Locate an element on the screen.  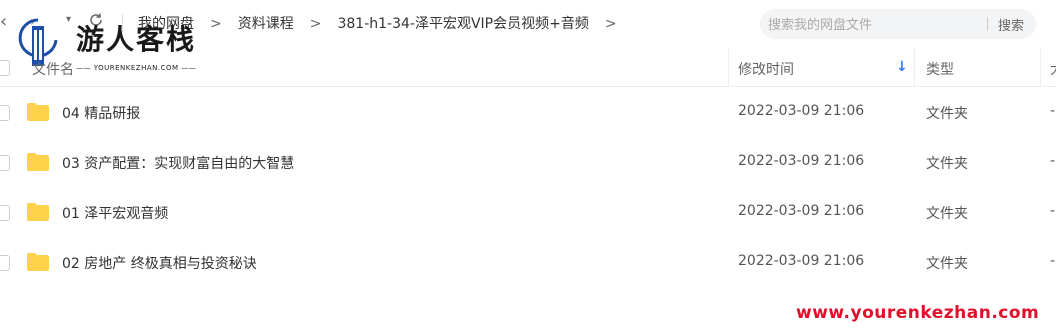
column-header-size: 大 is located at coordinates (1053, 69).